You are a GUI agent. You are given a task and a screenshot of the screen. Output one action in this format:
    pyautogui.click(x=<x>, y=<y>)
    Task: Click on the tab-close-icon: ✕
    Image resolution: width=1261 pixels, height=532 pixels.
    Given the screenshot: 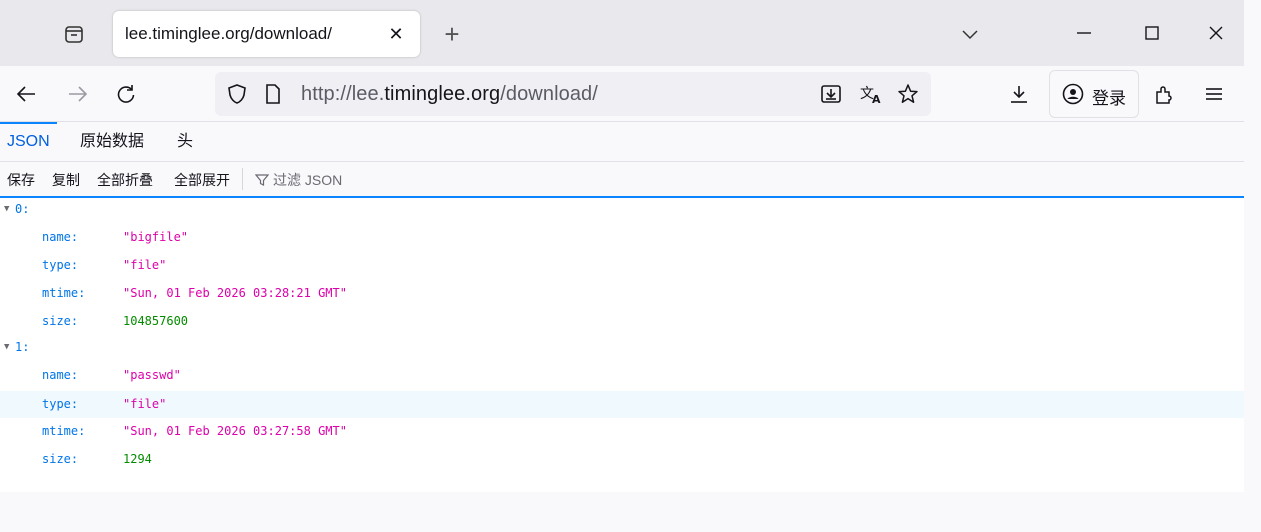 What is the action you would take?
    pyautogui.click(x=396, y=34)
    